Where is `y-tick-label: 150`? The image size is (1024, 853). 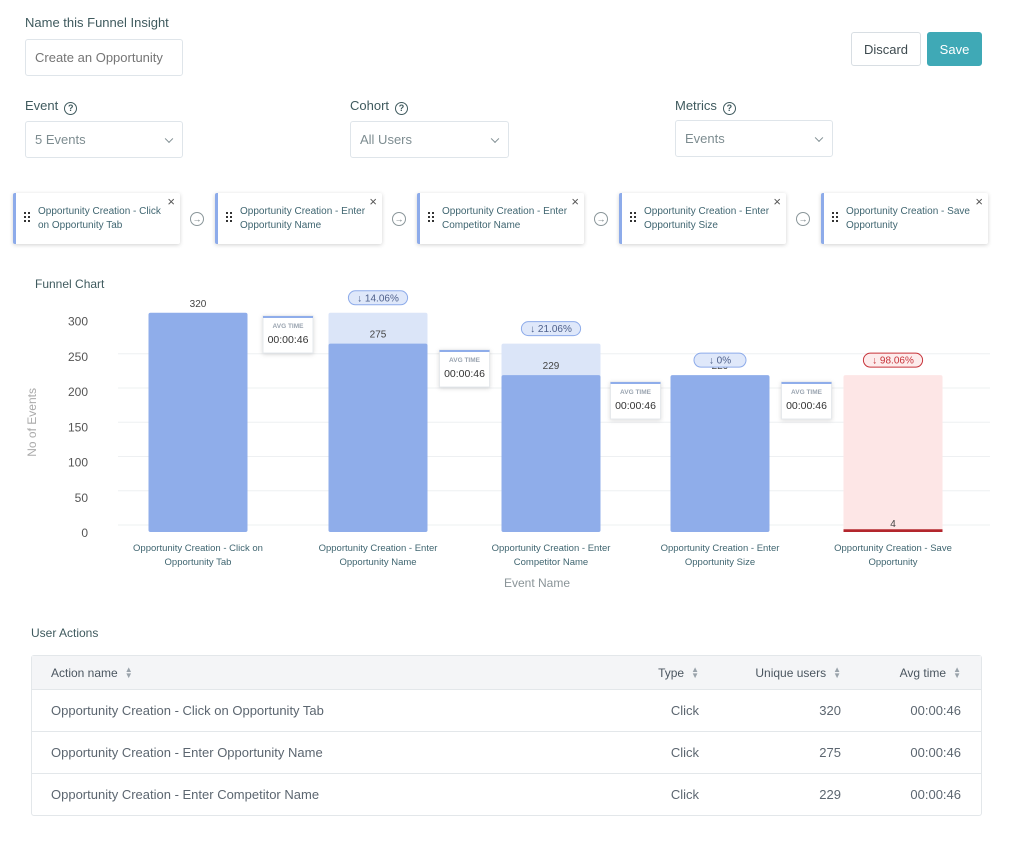
y-tick-label: 150 is located at coordinates (78, 427).